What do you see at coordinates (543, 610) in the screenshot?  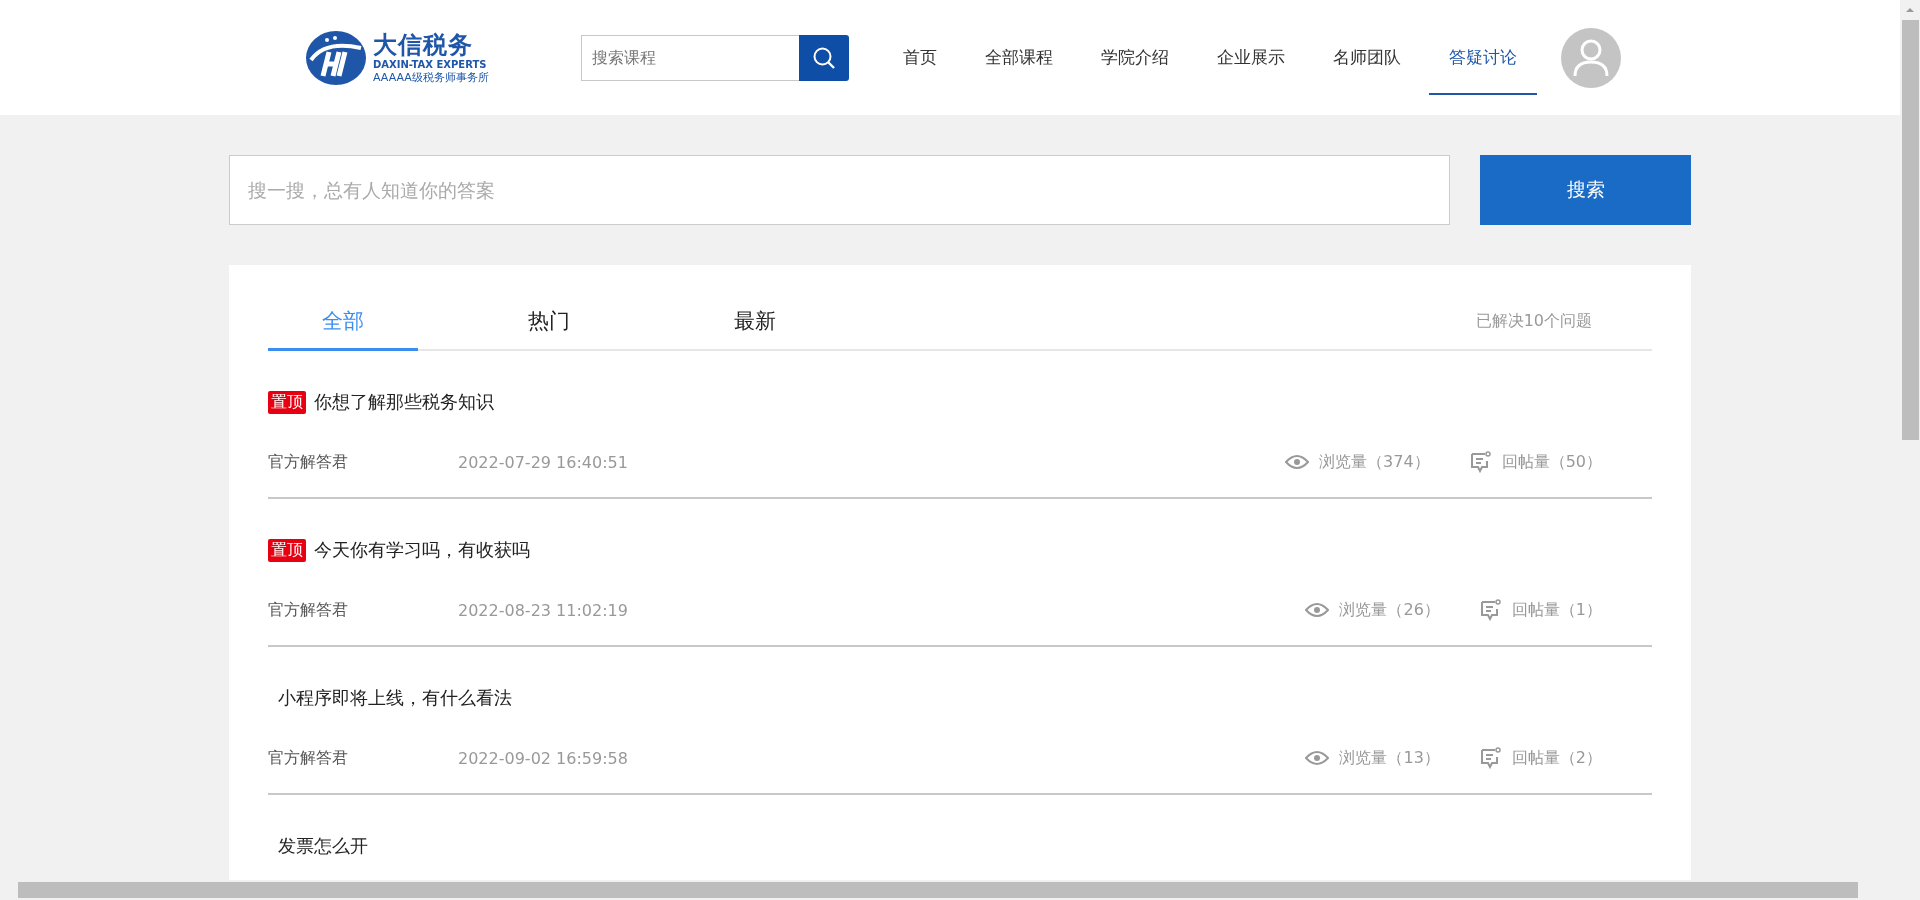 I see `question-time: 2022-08-23 11:02:19` at bounding box center [543, 610].